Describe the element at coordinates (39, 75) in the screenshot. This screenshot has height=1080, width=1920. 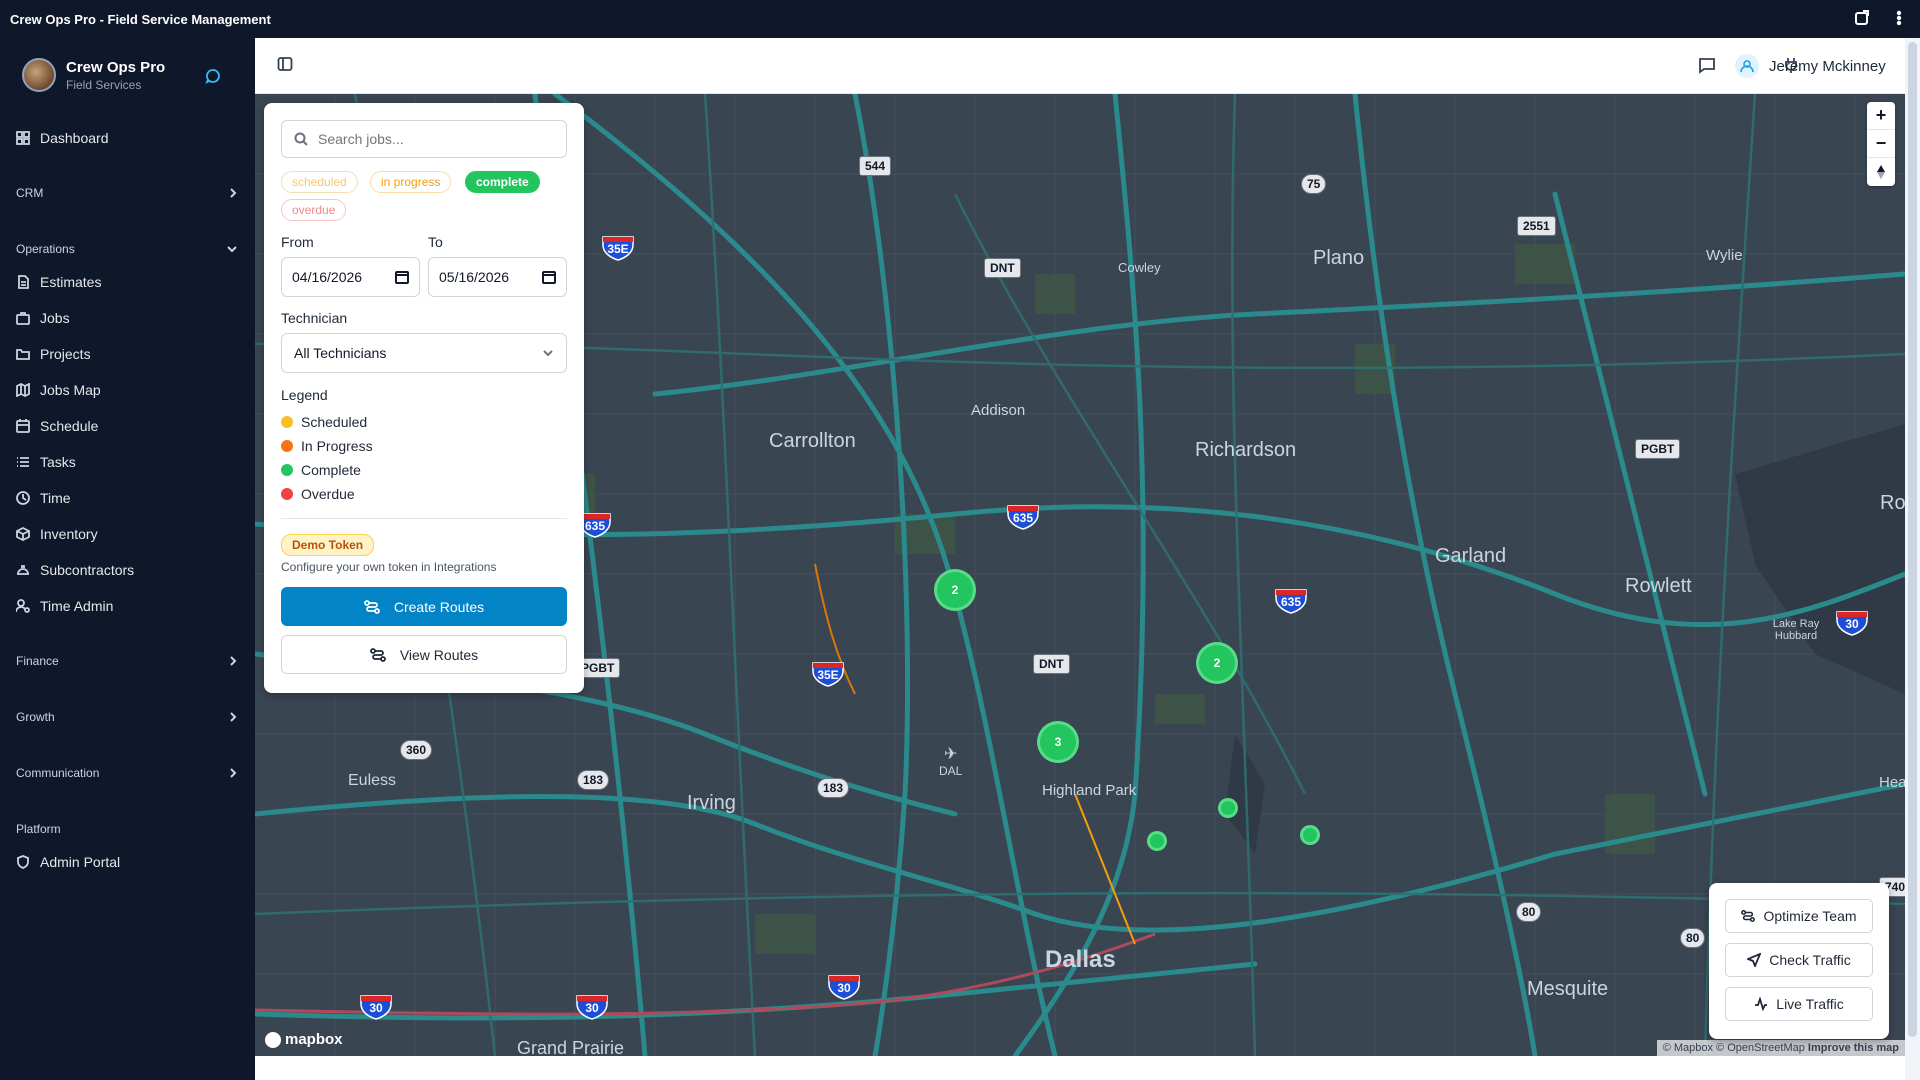
I see `brand-logo` at that location.